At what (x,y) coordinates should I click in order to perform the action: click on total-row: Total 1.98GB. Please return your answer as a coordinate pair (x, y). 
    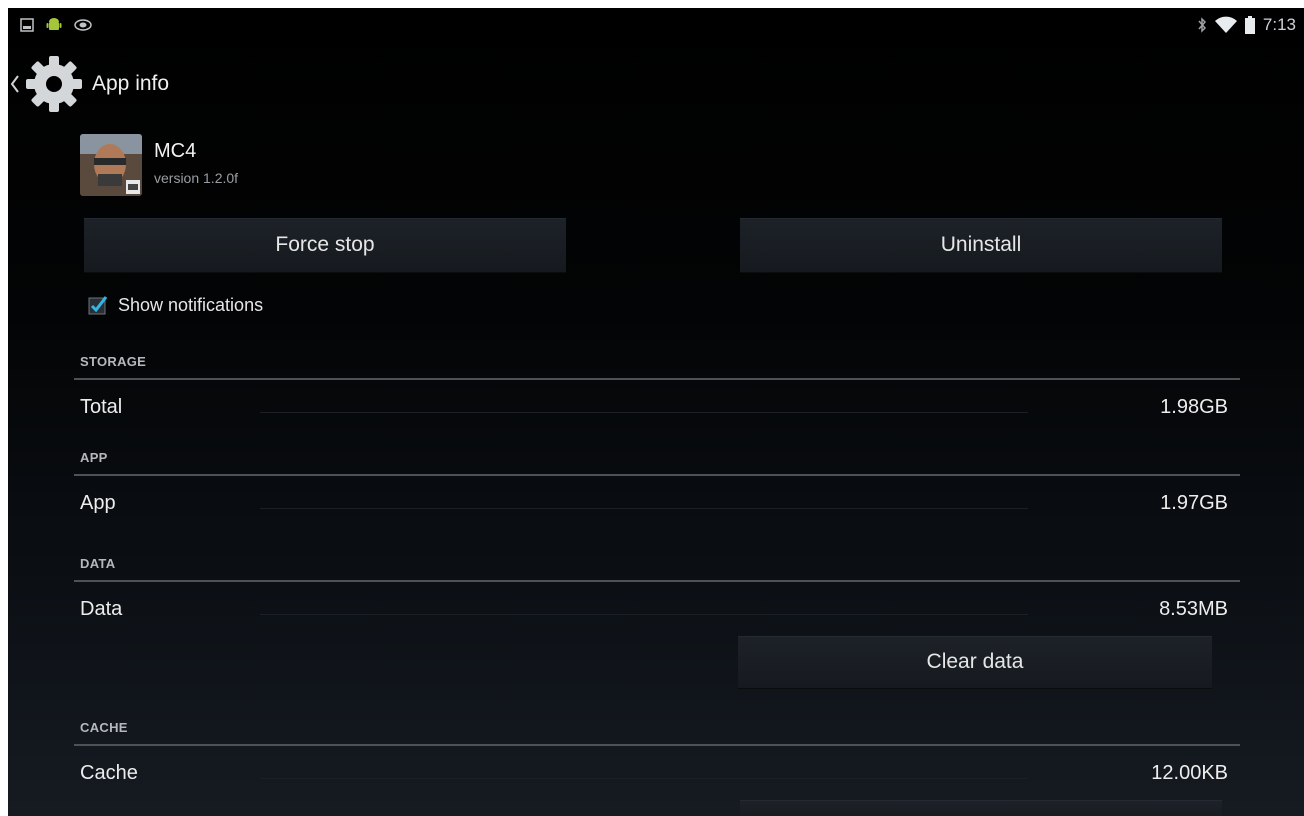
    Looking at the image, I should click on (654, 410).